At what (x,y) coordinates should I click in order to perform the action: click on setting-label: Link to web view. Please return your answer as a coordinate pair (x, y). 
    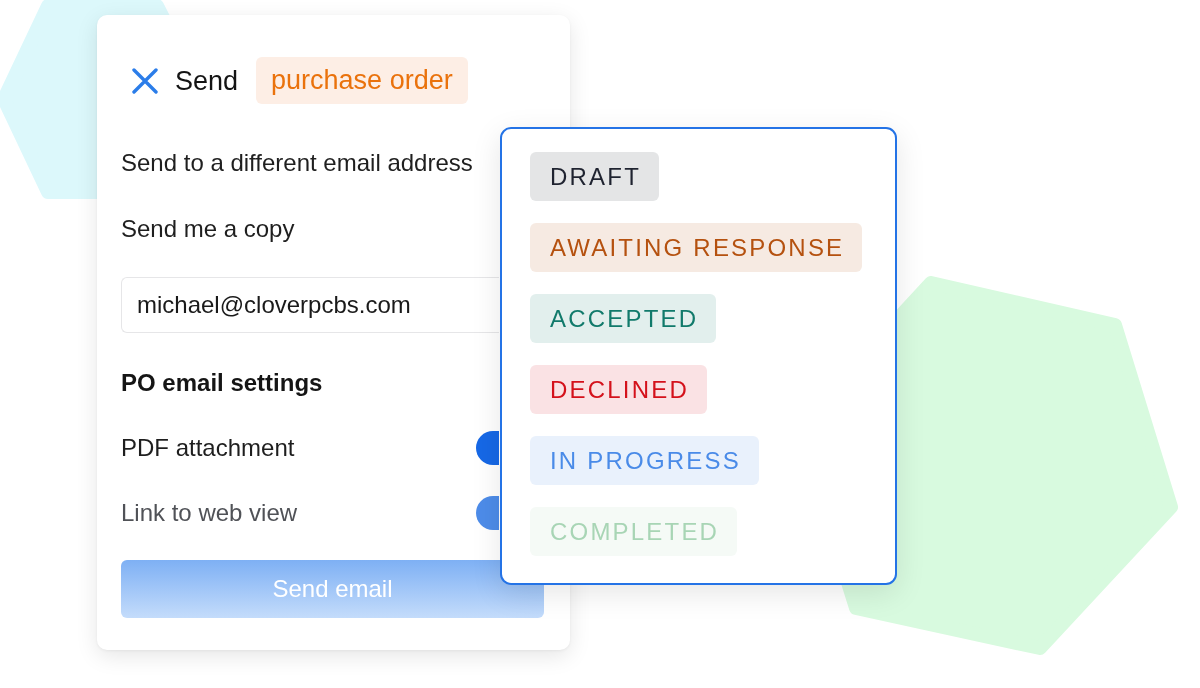
    Looking at the image, I should click on (209, 513).